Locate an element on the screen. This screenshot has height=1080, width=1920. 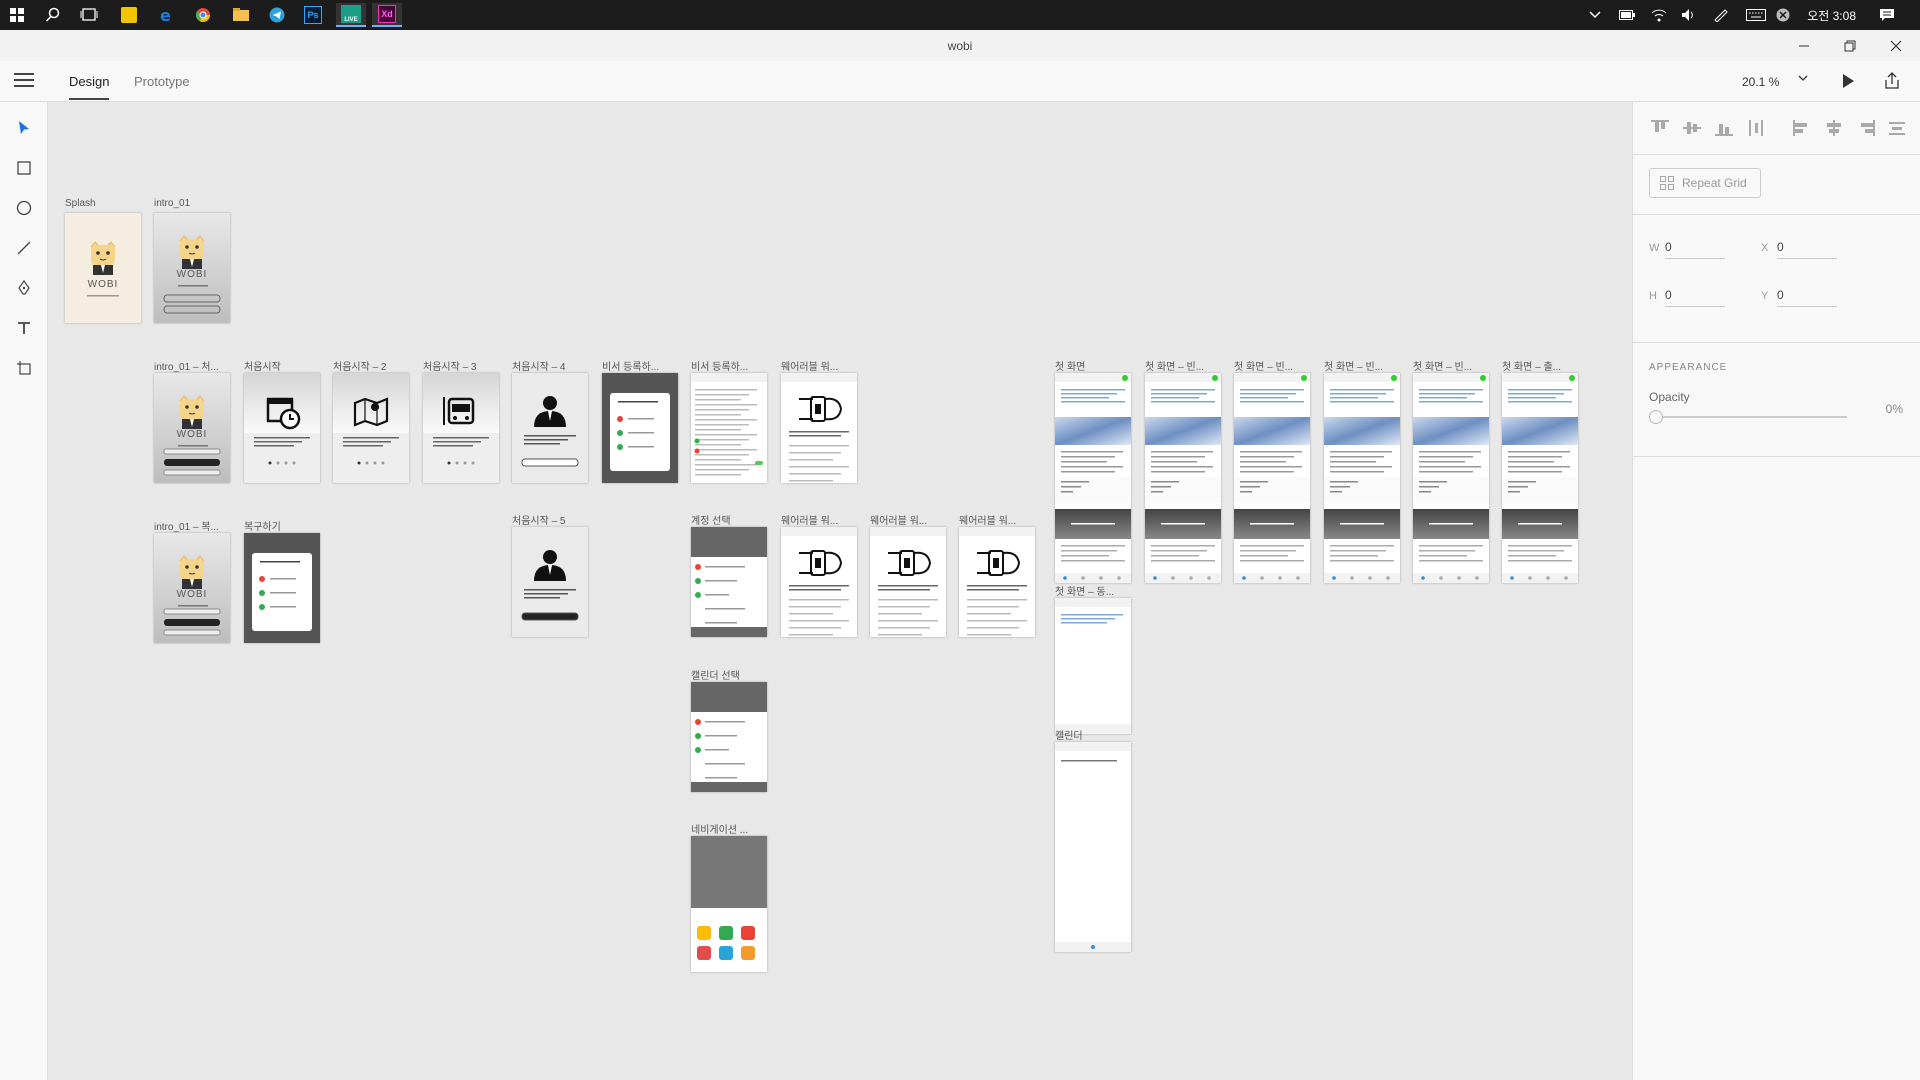
rectangle-tool-icon is located at coordinates (24, 168).